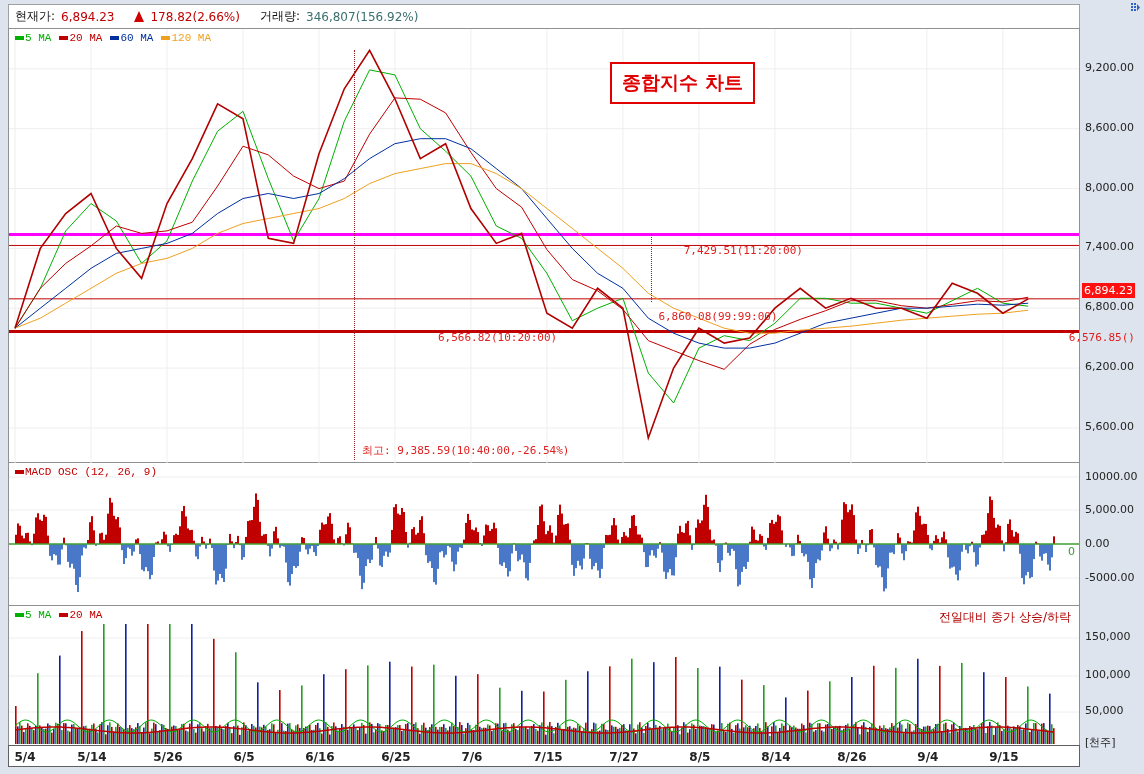 The width and height of the screenshot is (1144, 774). What do you see at coordinates (743, 250) in the screenshot?
I see `price-annotation: 7,429.51(11:20:00)` at bounding box center [743, 250].